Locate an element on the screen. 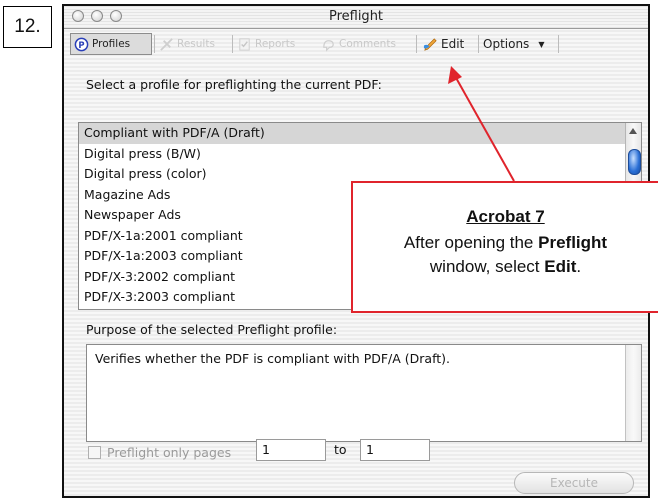 Image resolution: width=658 pixels, height=502 pixels. comments-button: Comments is located at coordinates (366, 44).